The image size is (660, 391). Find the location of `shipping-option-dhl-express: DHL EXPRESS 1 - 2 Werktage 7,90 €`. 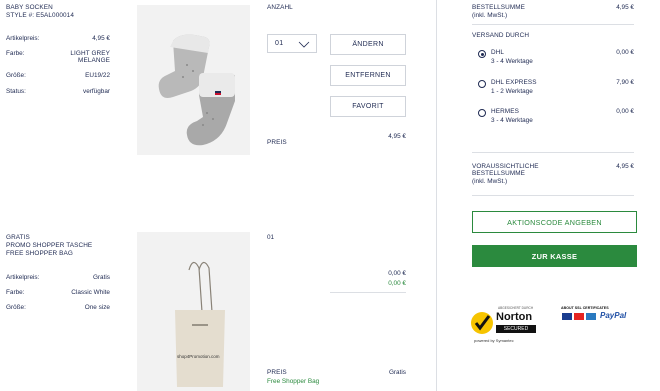

shipping-option-dhl-express: DHL EXPRESS 1 - 2 Werktage 7,90 € is located at coordinates (558, 89).